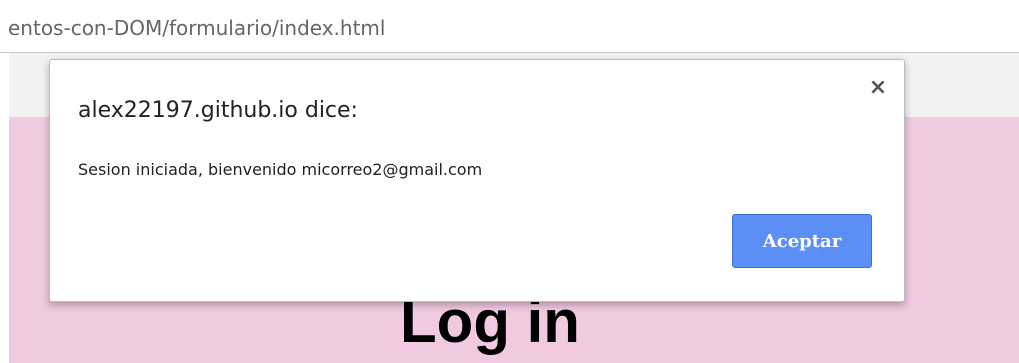 This screenshot has width=1019, height=363. What do you see at coordinates (218, 110) in the screenshot?
I see `alert-dialog-title: alex22197.github.io dice:` at bounding box center [218, 110].